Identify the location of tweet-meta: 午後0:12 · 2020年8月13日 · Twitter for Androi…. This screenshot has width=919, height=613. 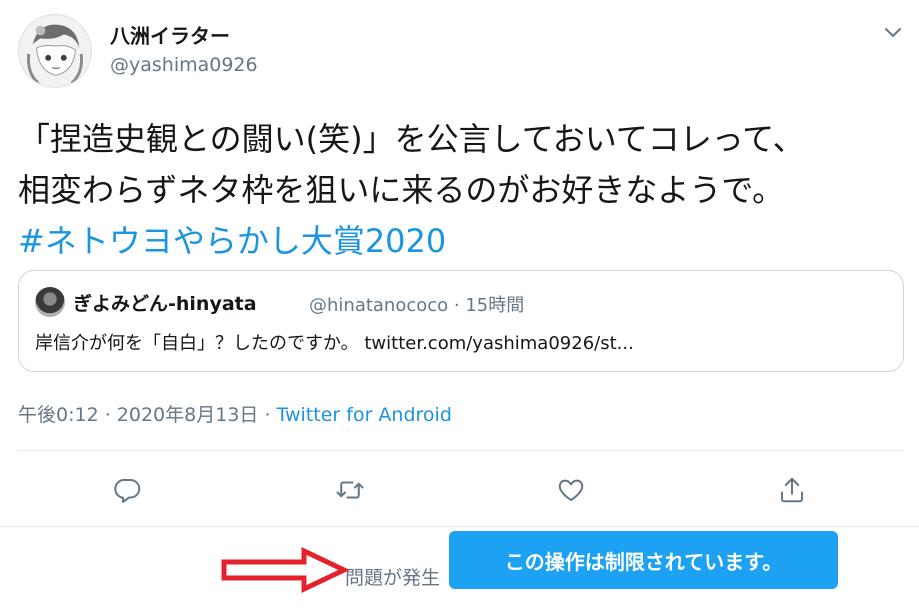
(235, 413).